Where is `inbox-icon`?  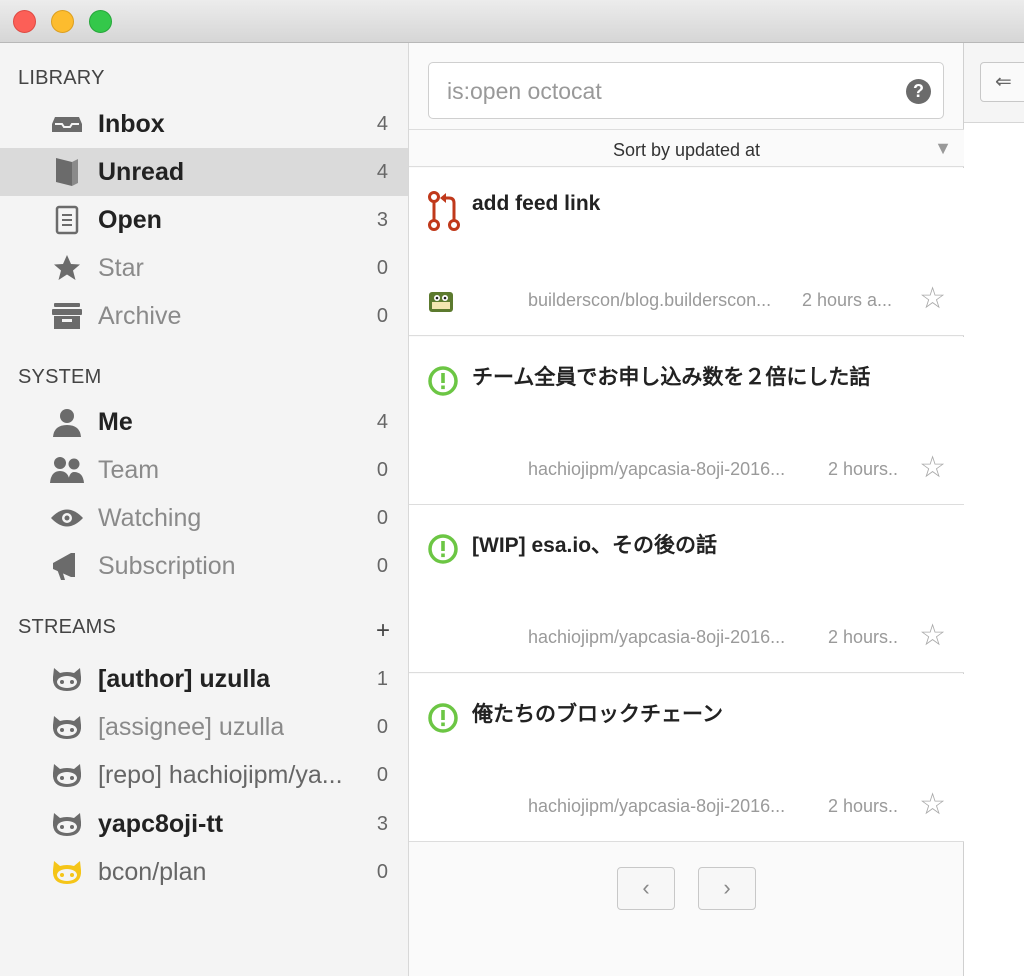 inbox-icon is located at coordinates (67, 124).